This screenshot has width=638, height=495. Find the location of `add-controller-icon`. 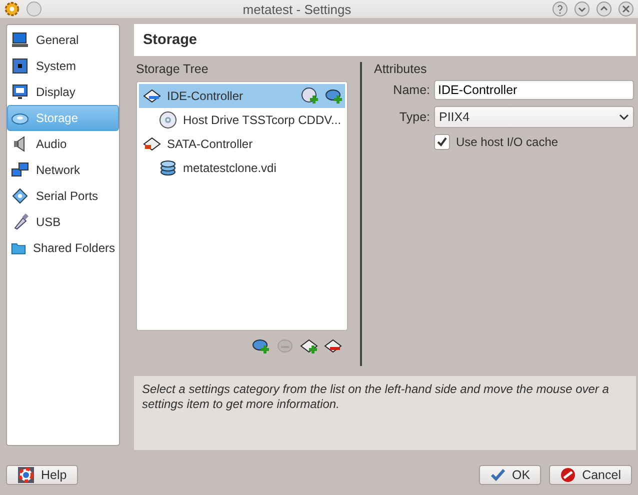

add-controller-icon is located at coordinates (309, 346).